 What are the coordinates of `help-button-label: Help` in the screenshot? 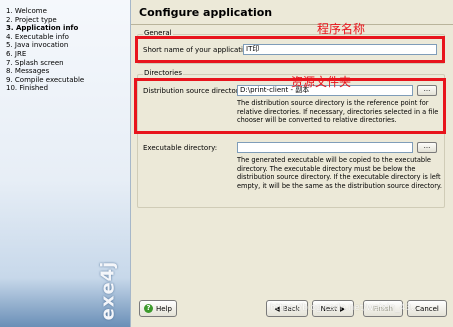 It's located at (164, 308).